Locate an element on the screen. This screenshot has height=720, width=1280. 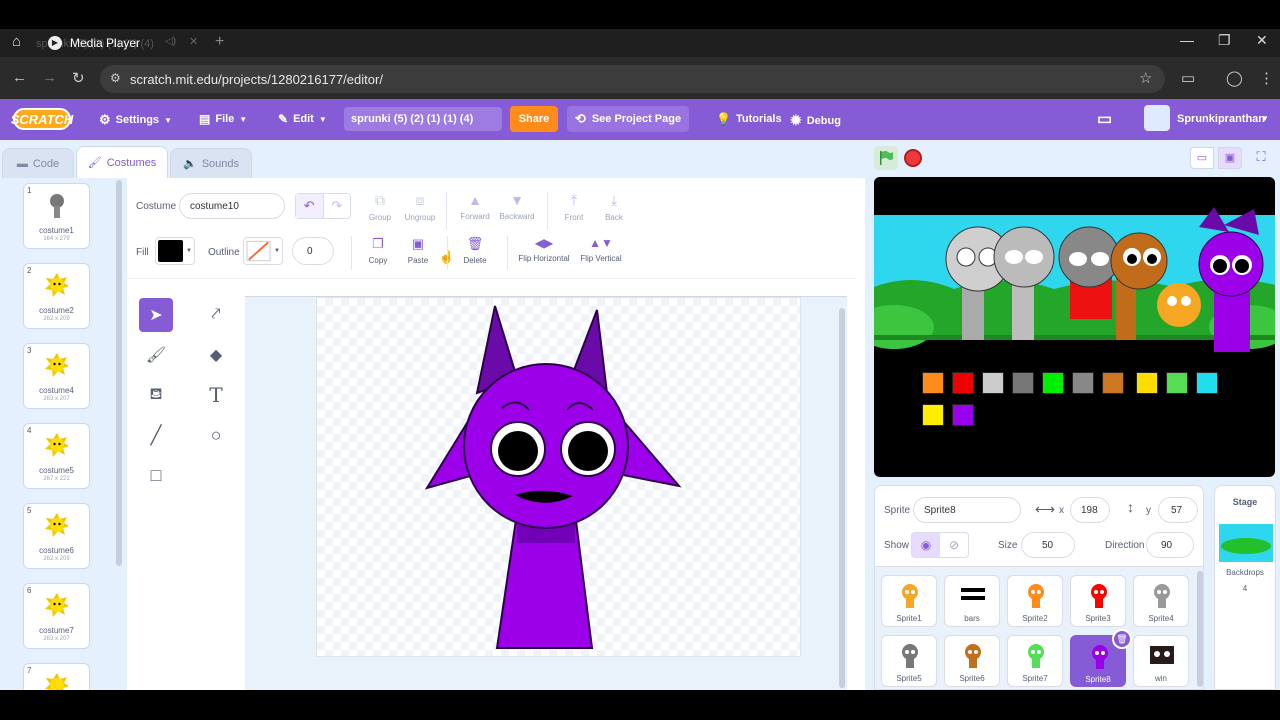
select-tool: ➤ is located at coordinates (156, 315).